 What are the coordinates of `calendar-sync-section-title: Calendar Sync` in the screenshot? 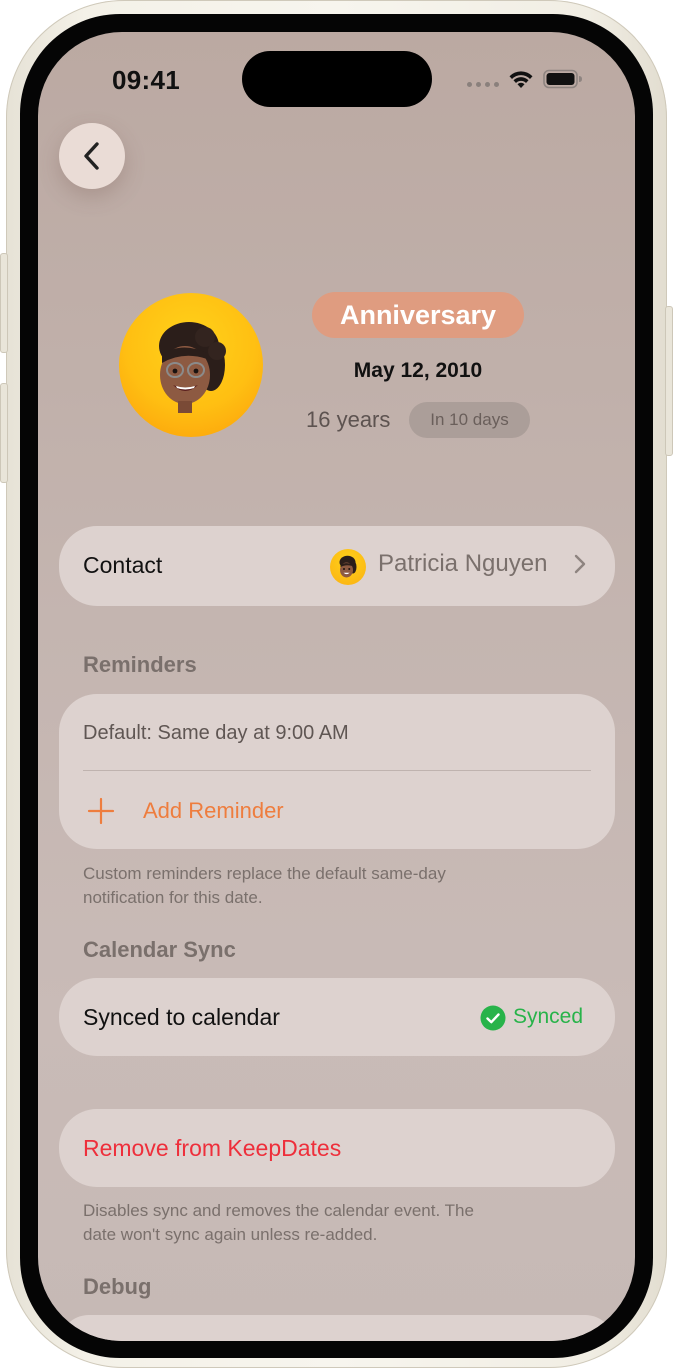 It's located at (159, 949).